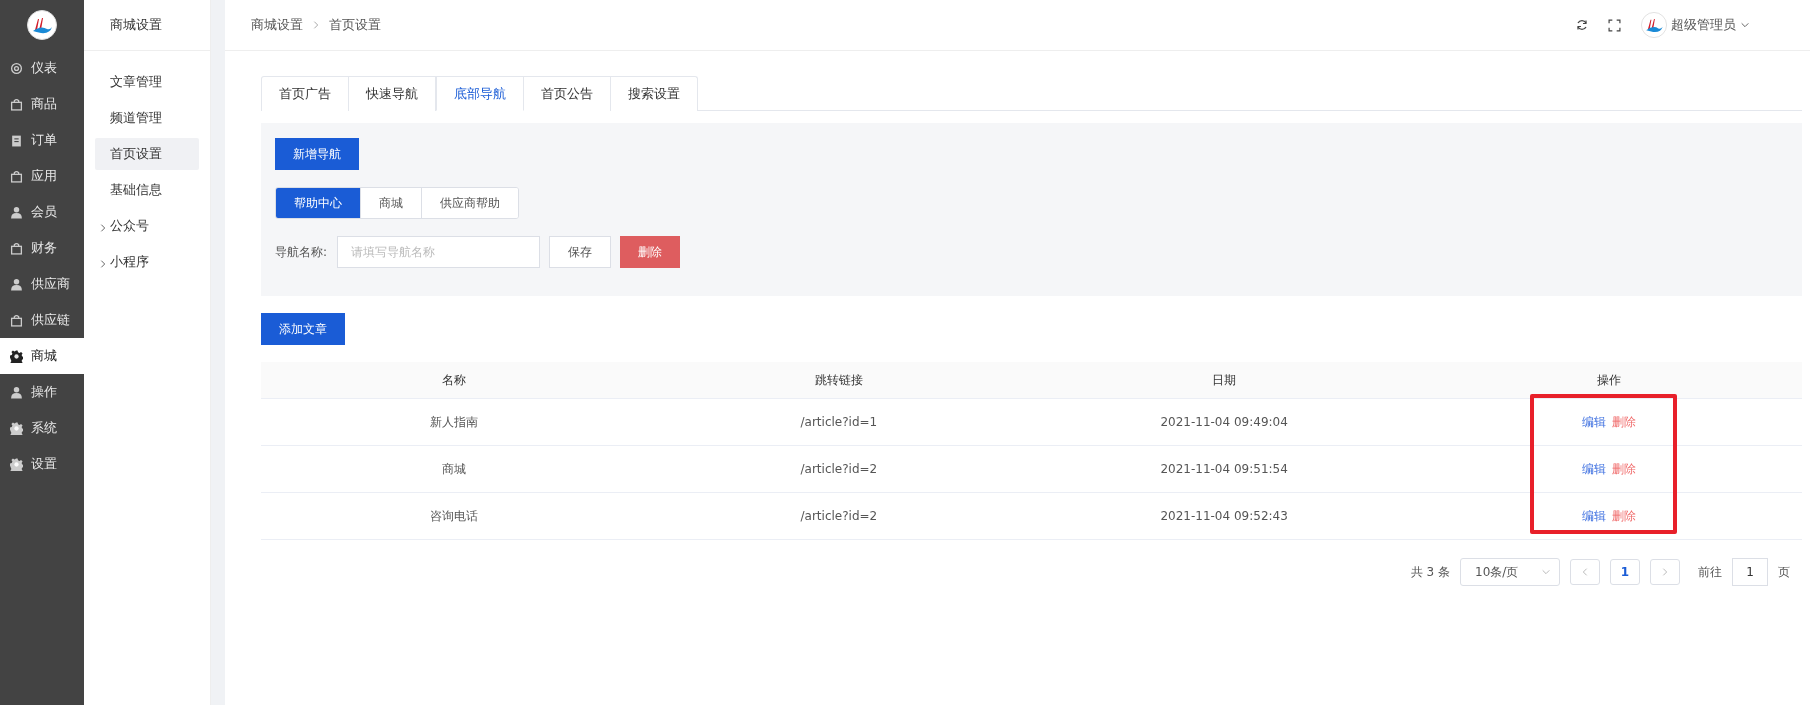  What do you see at coordinates (1625, 572) in the screenshot?
I see `page-button: 1` at bounding box center [1625, 572].